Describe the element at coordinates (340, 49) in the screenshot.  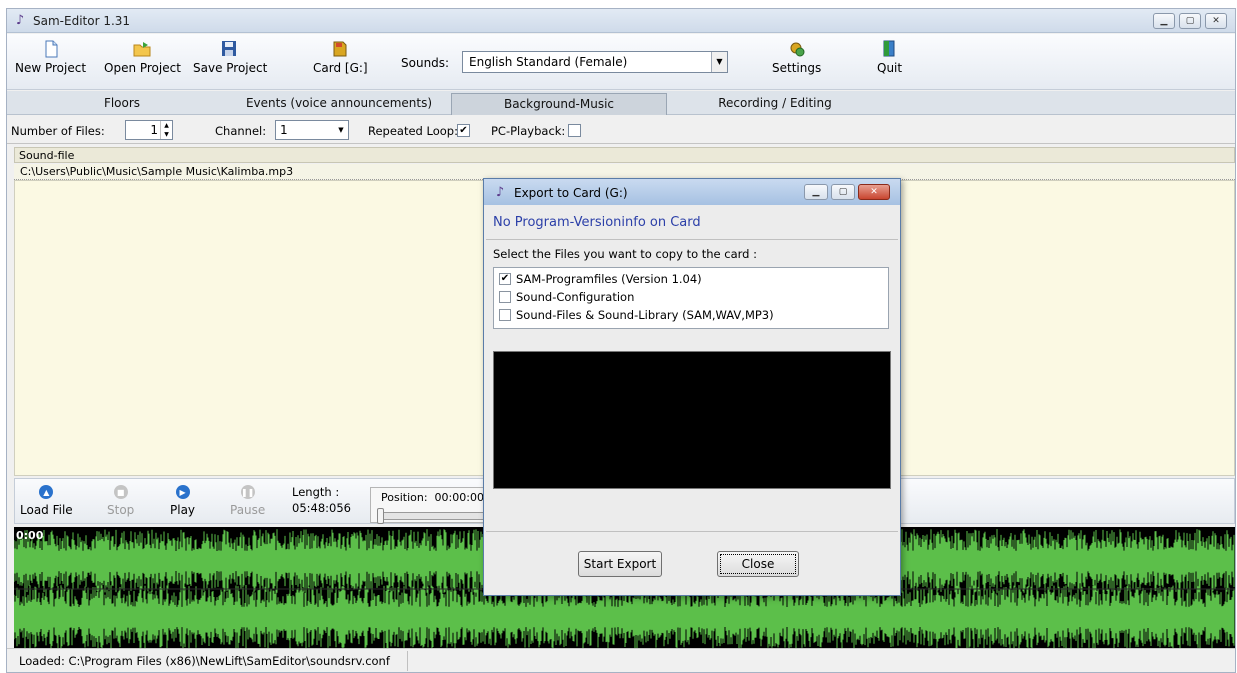
I see `memory-card-icon` at that location.